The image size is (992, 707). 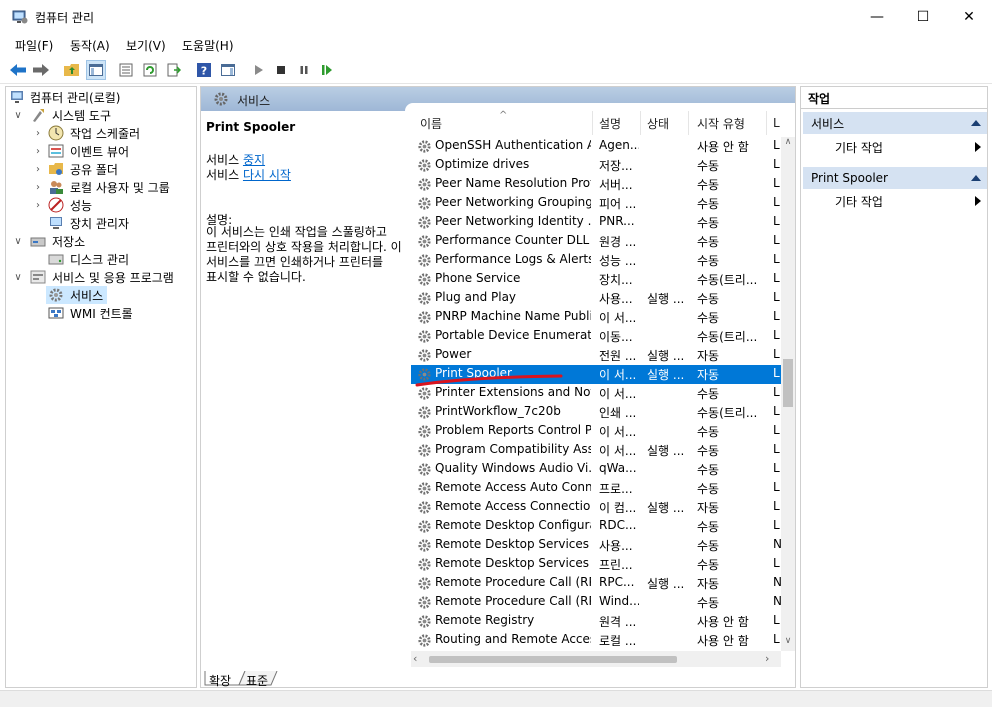 What do you see at coordinates (596, 545) in the screenshot?
I see `service-row: Remote Desktop Services 사용... 수동 N` at bounding box center [596, 545].